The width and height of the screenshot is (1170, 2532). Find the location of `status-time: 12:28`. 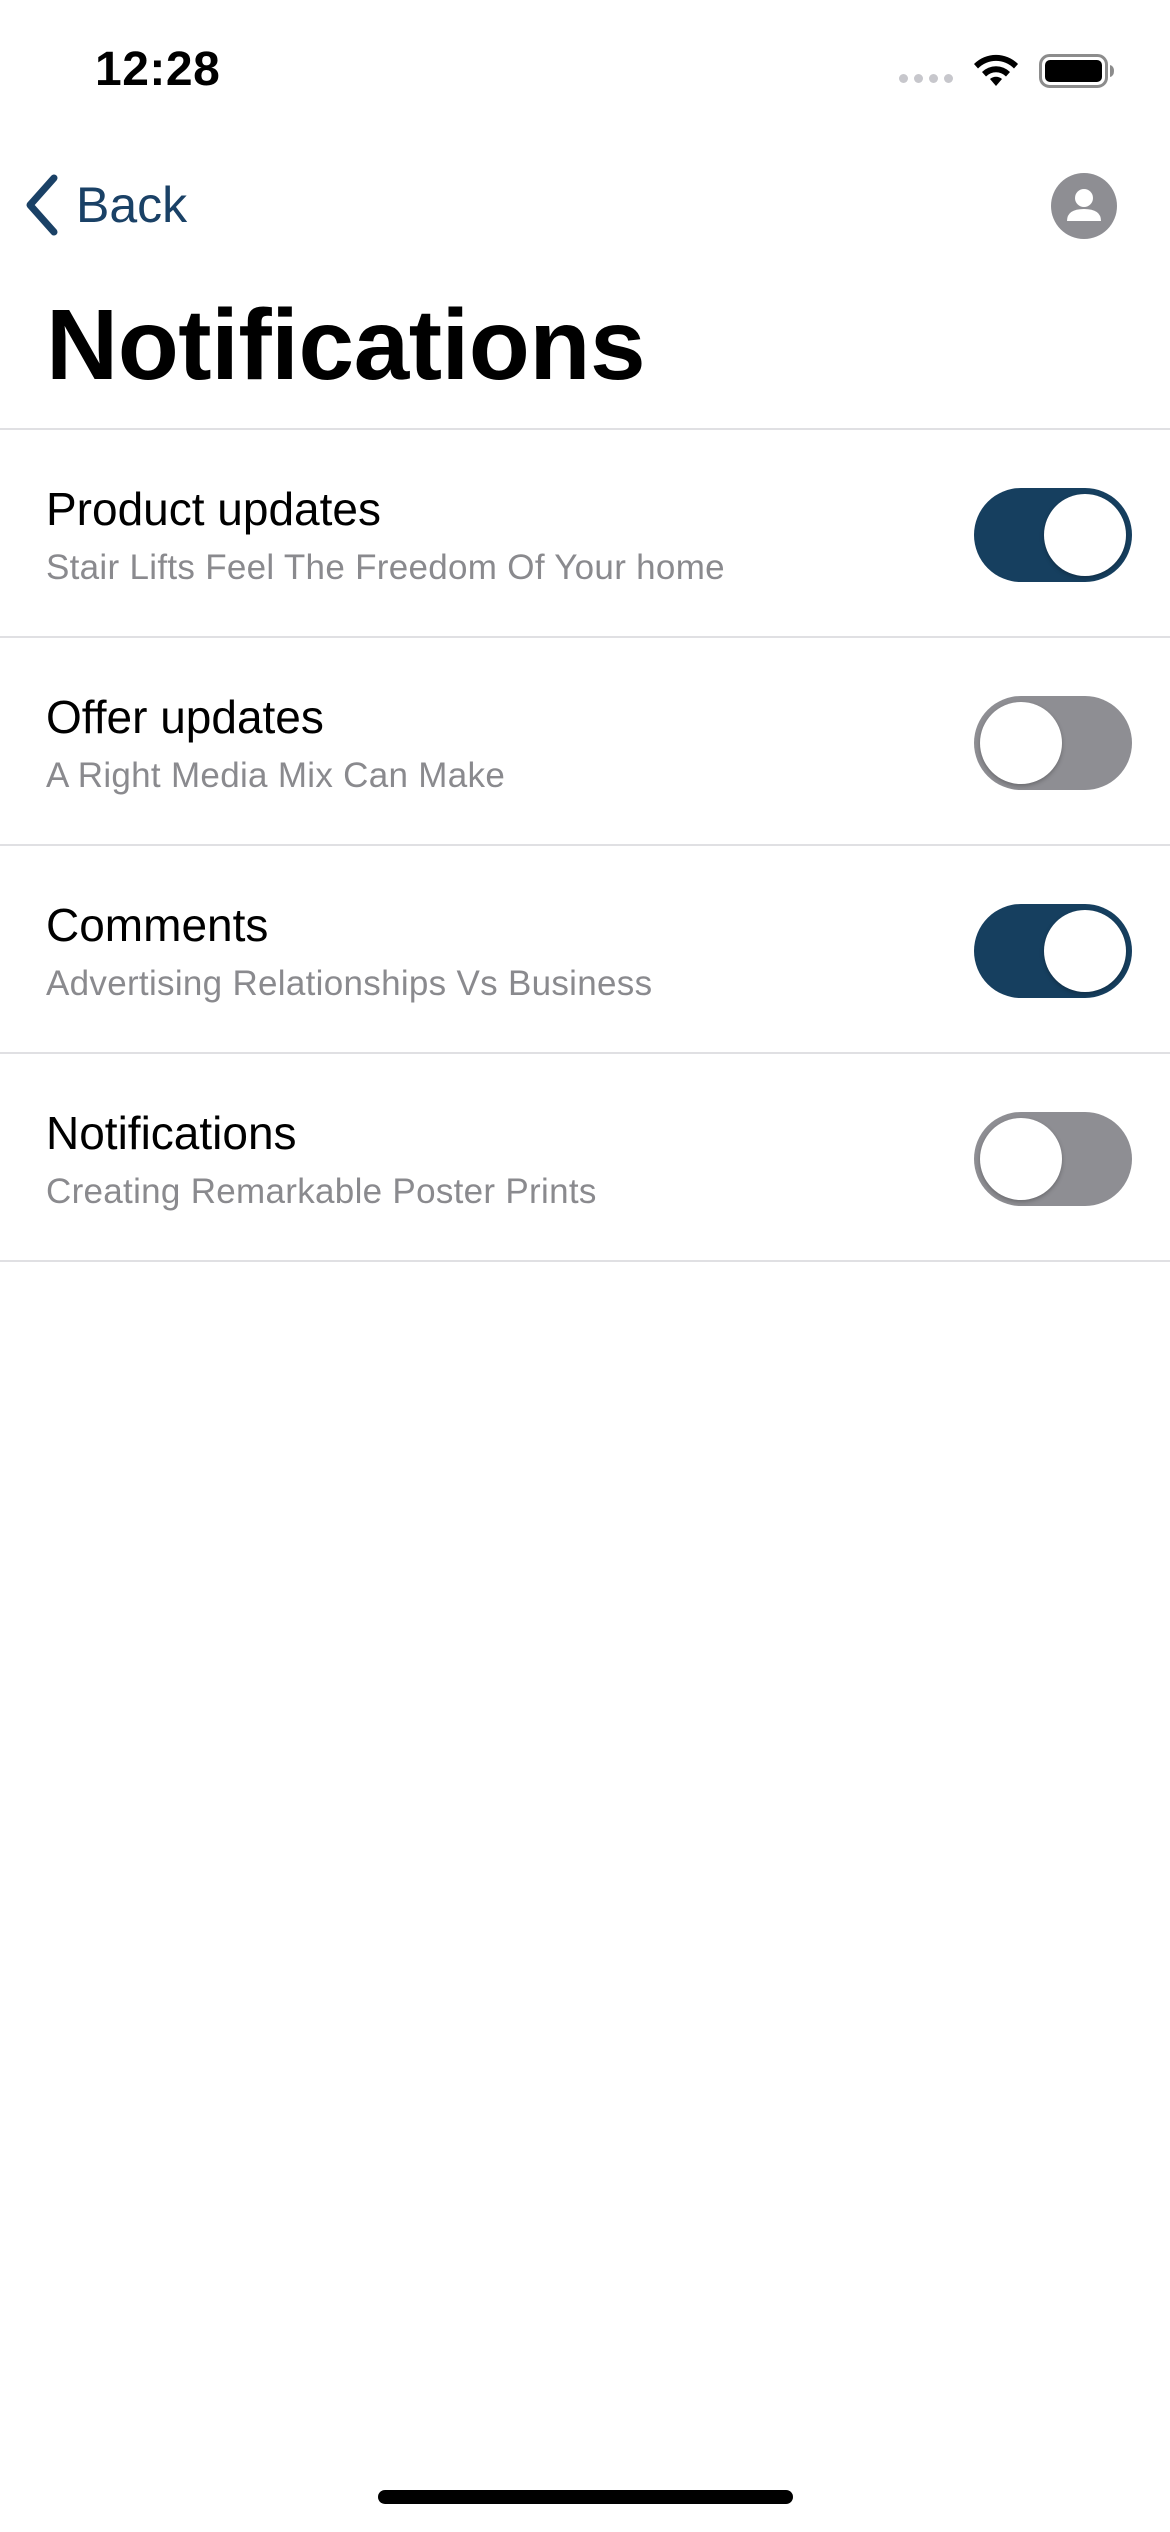

status-time: 12:28 is located at coordinates (158, 69).